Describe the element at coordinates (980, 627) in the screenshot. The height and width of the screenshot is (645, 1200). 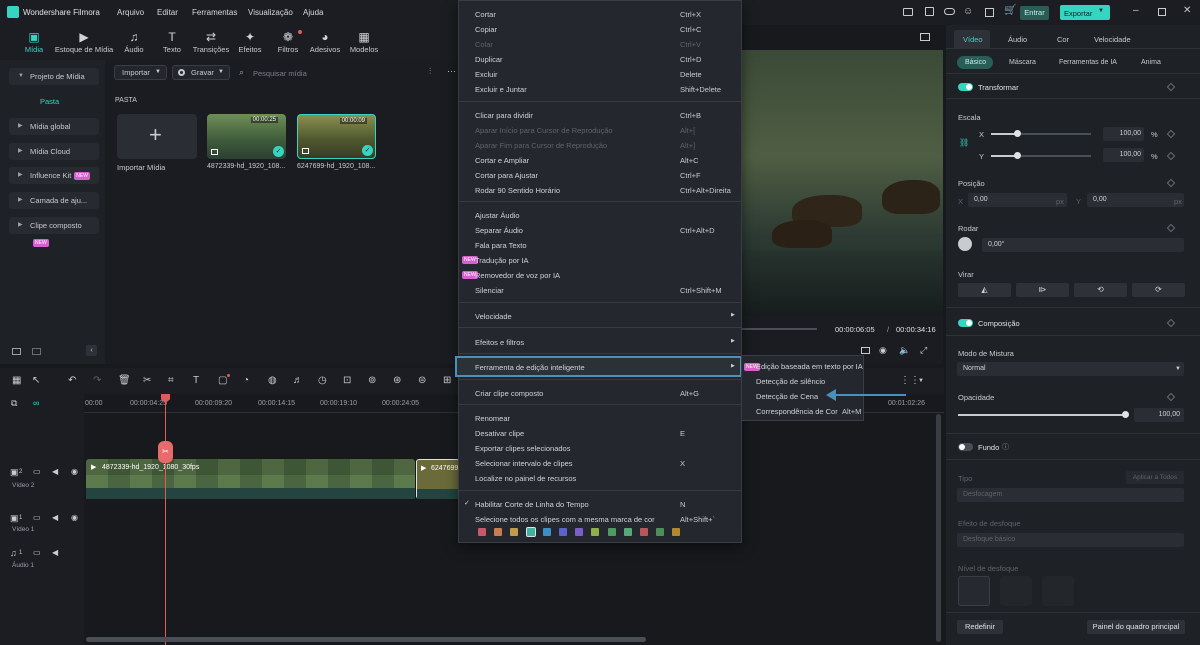
I see `reset-button: Redefinir` at that location.